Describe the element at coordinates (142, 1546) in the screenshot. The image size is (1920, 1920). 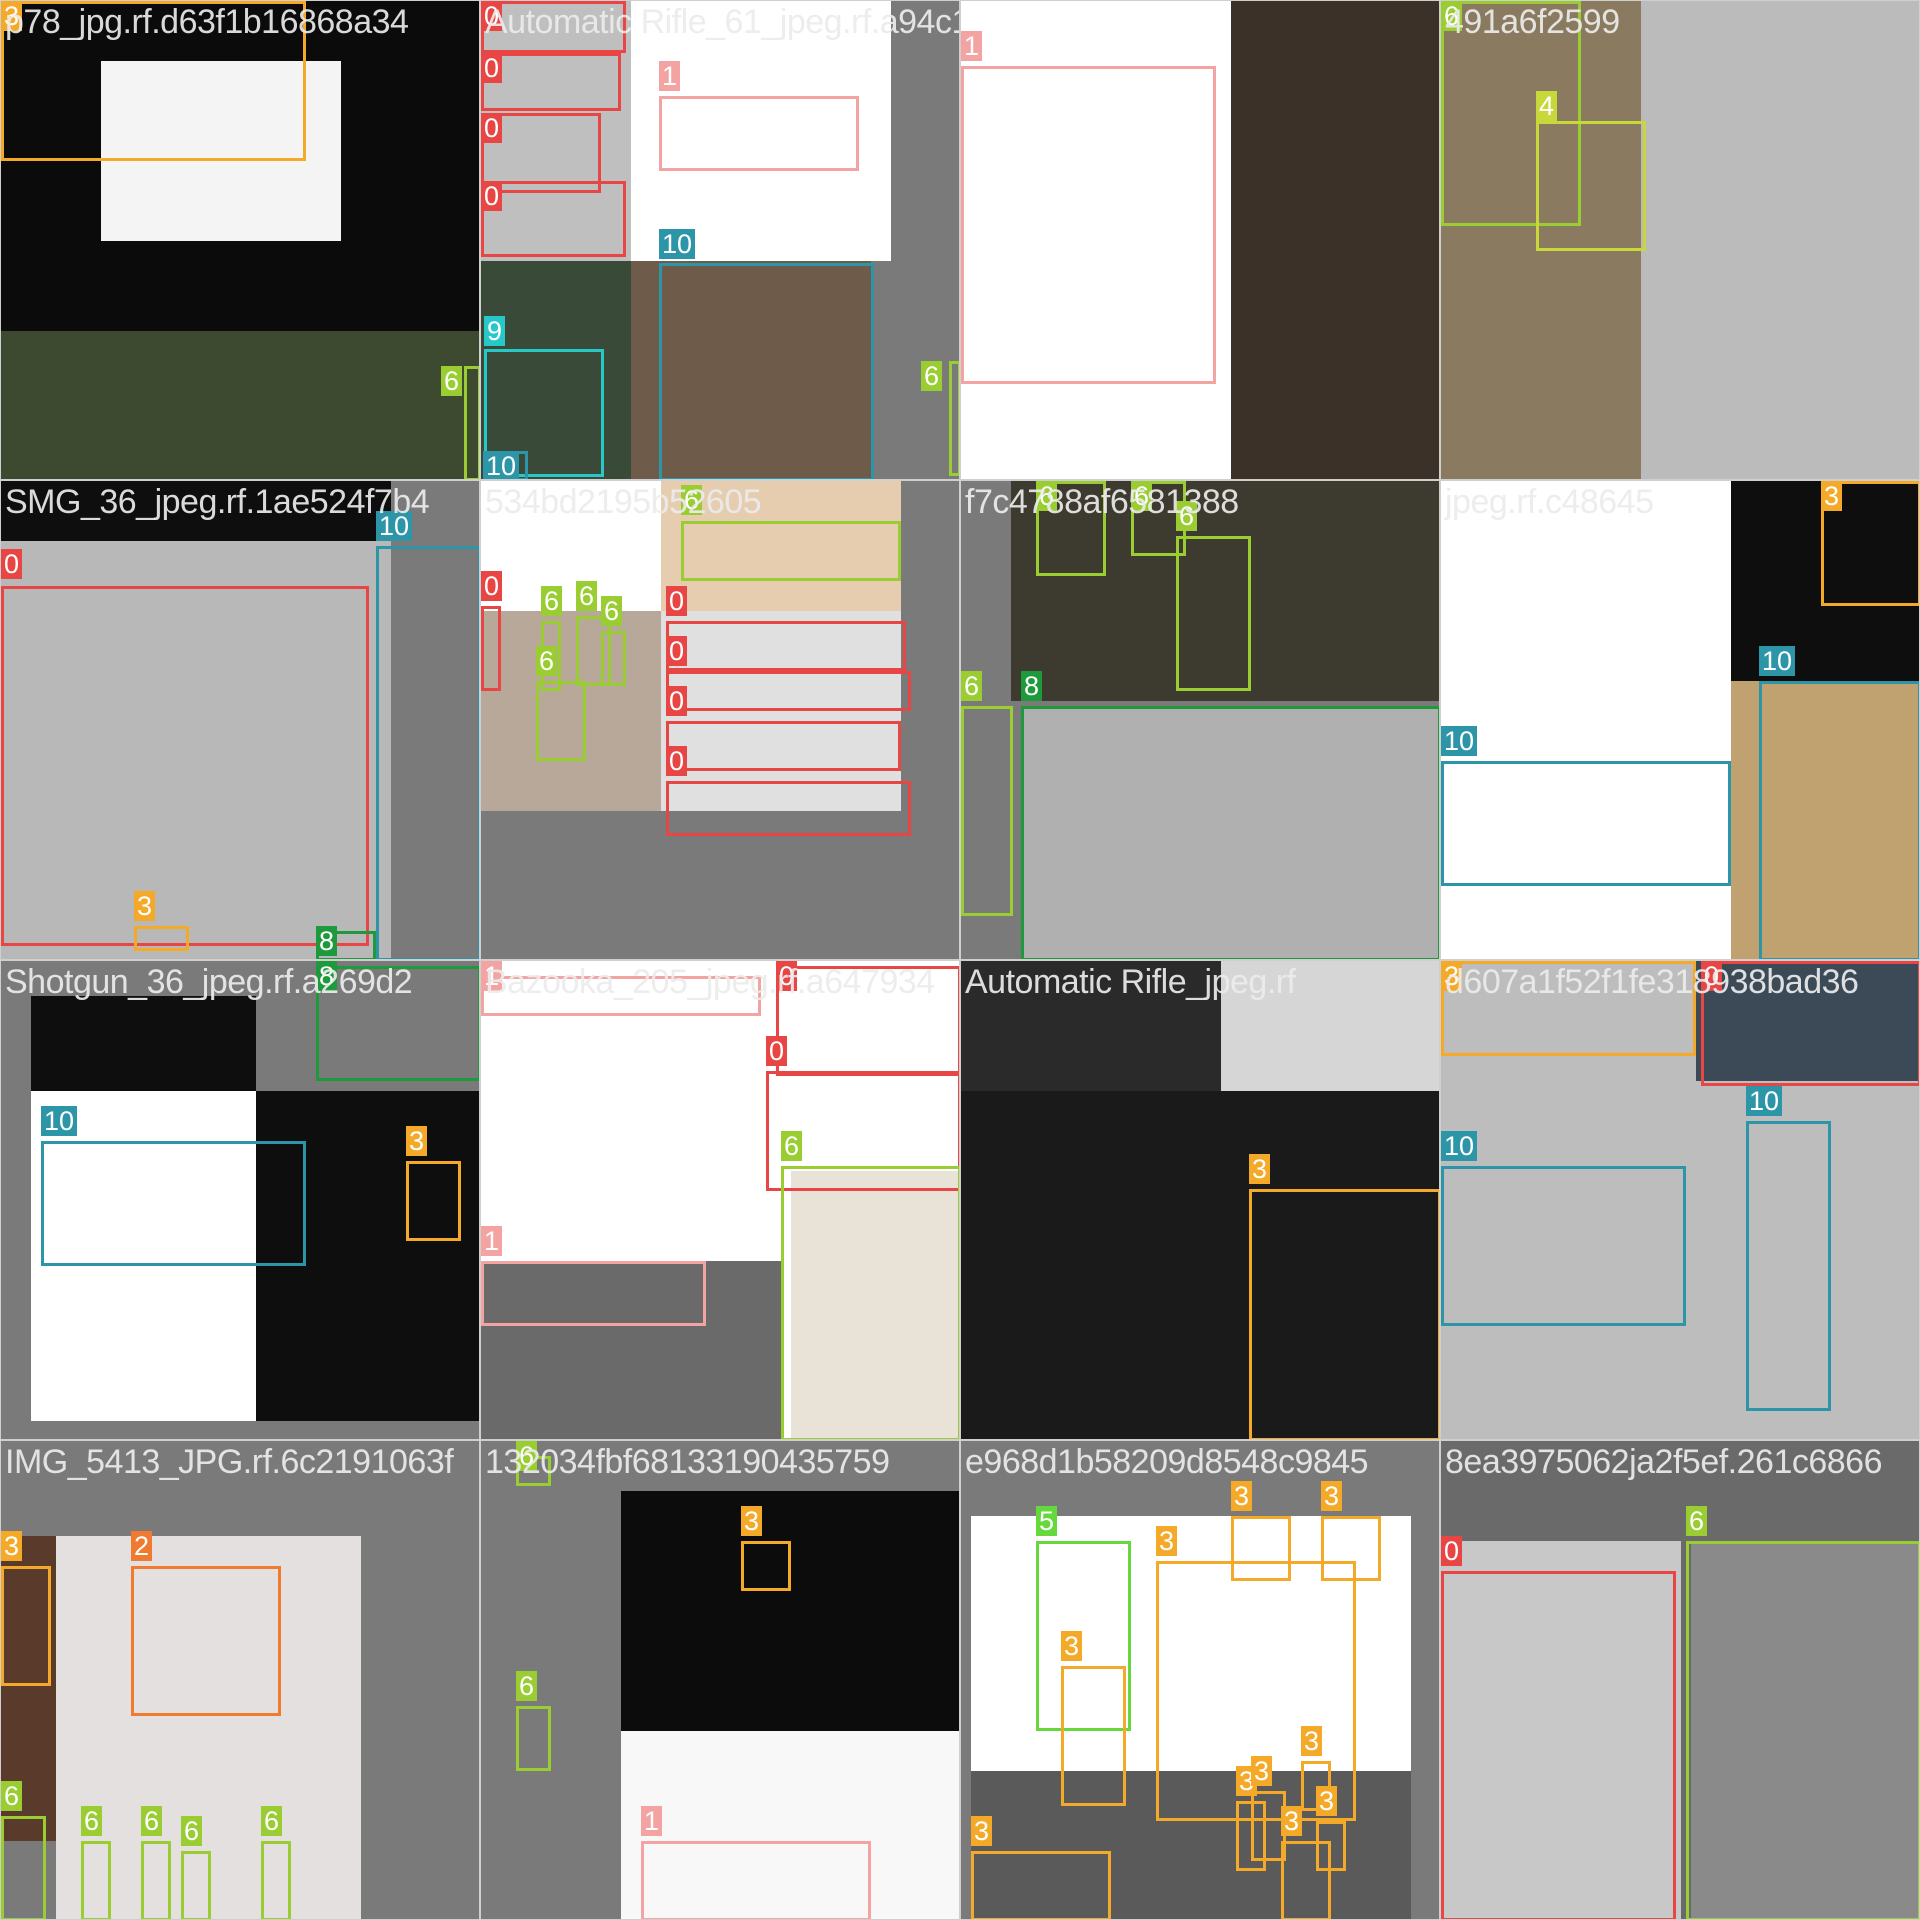
I see `class-label: 2` at that location.